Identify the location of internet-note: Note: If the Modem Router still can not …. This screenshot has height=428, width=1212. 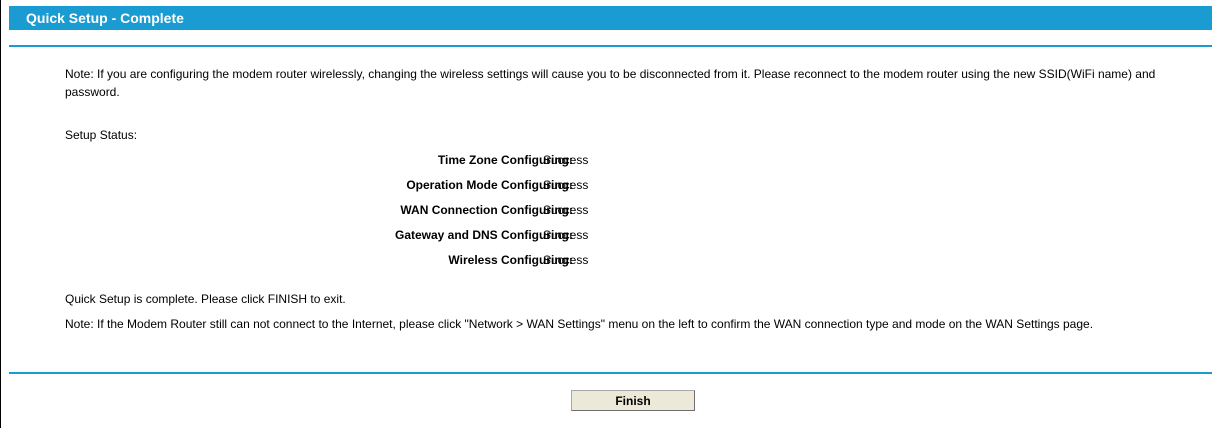
(579, 324).